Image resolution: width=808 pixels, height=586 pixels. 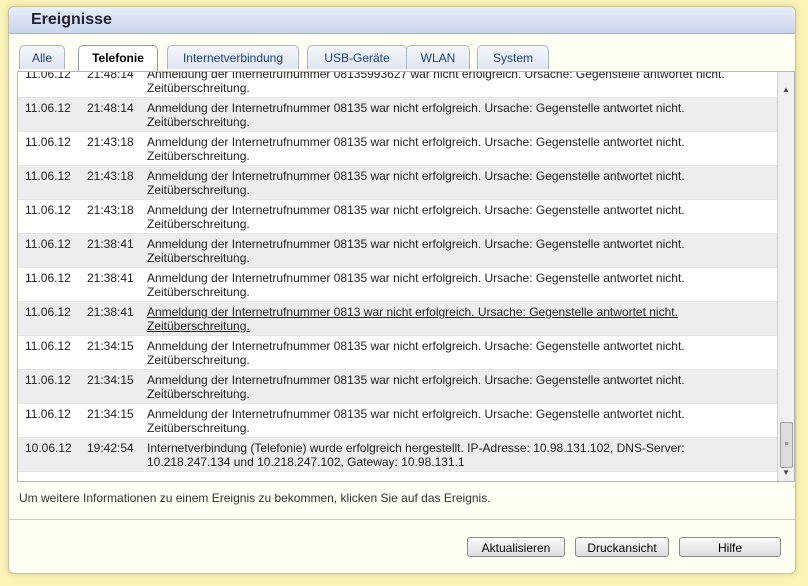 I want to click on vertical-scrollbar: ▲ ≡ ▼, so click(x=785, y=276).